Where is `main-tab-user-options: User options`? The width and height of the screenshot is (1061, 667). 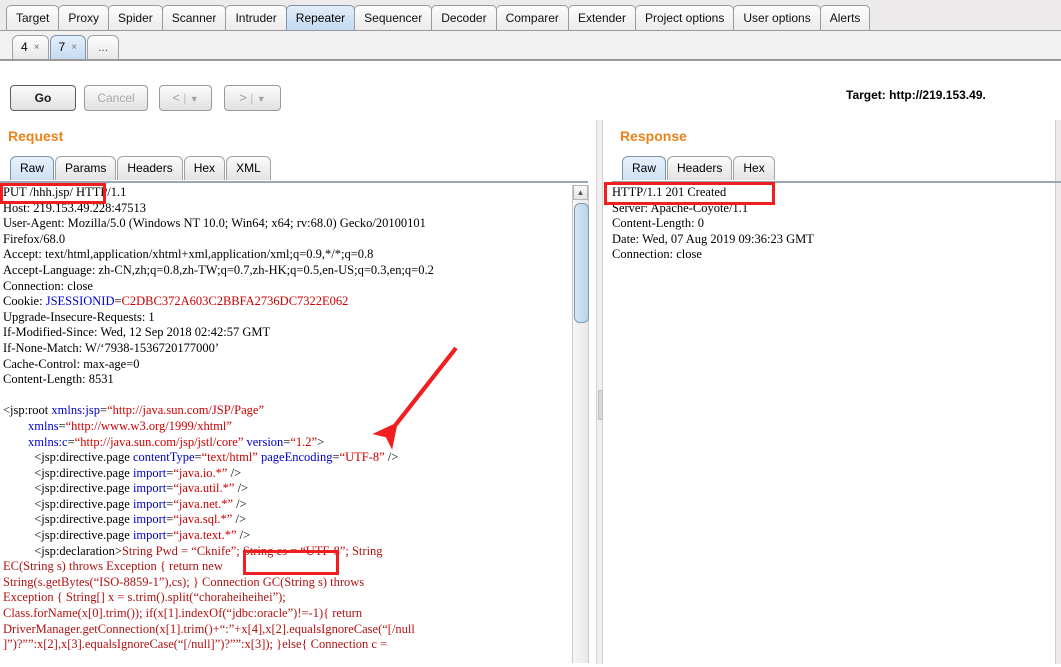
main-tab-user-options: User options is located at coordinates (777, 17).